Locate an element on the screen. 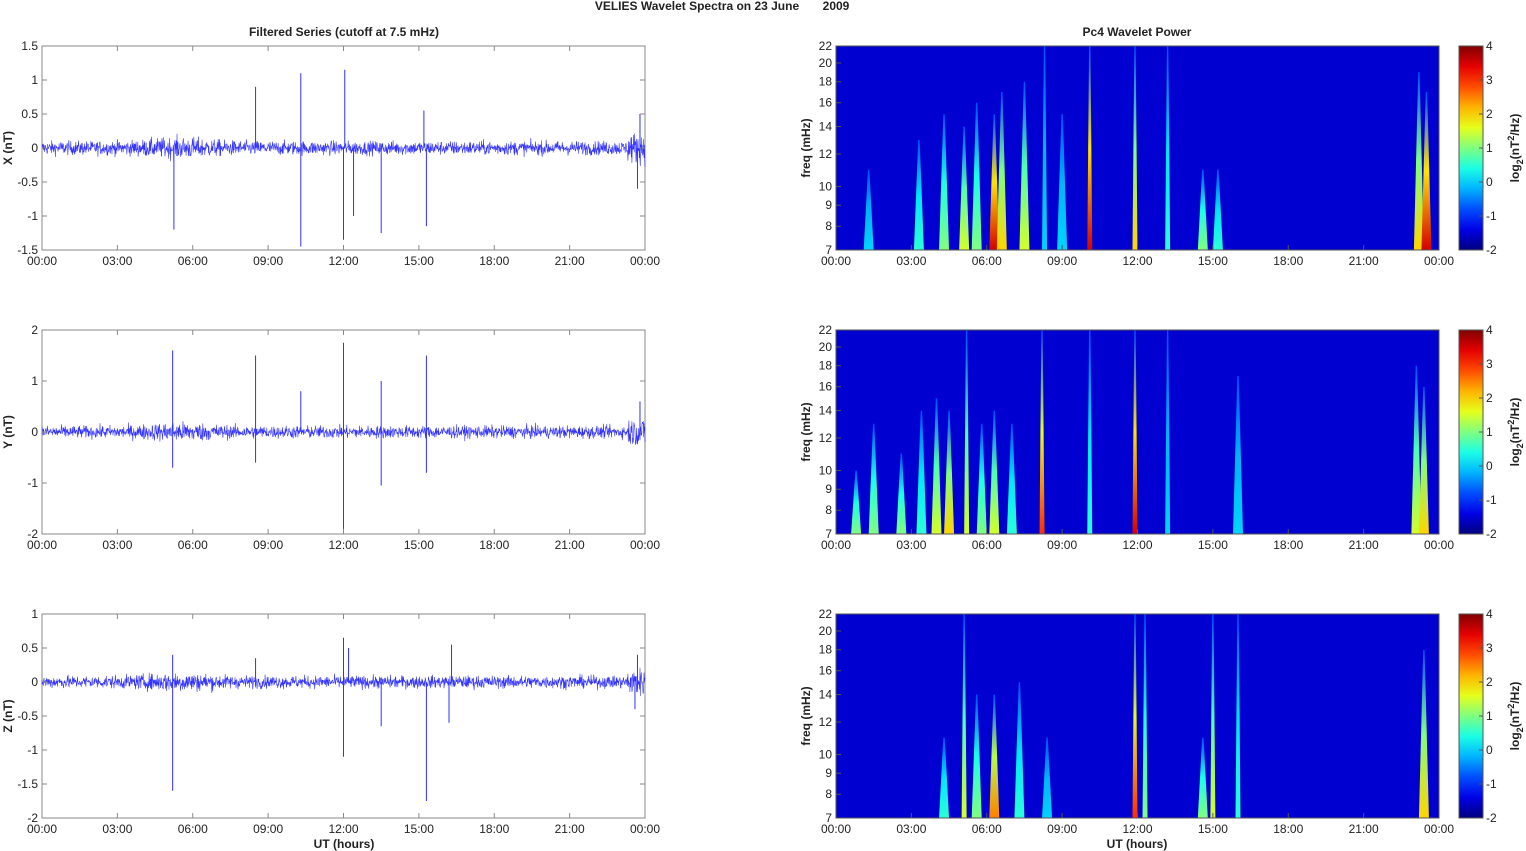  colorbar-tick-label: 4 is located at coordinates (1489, 330).